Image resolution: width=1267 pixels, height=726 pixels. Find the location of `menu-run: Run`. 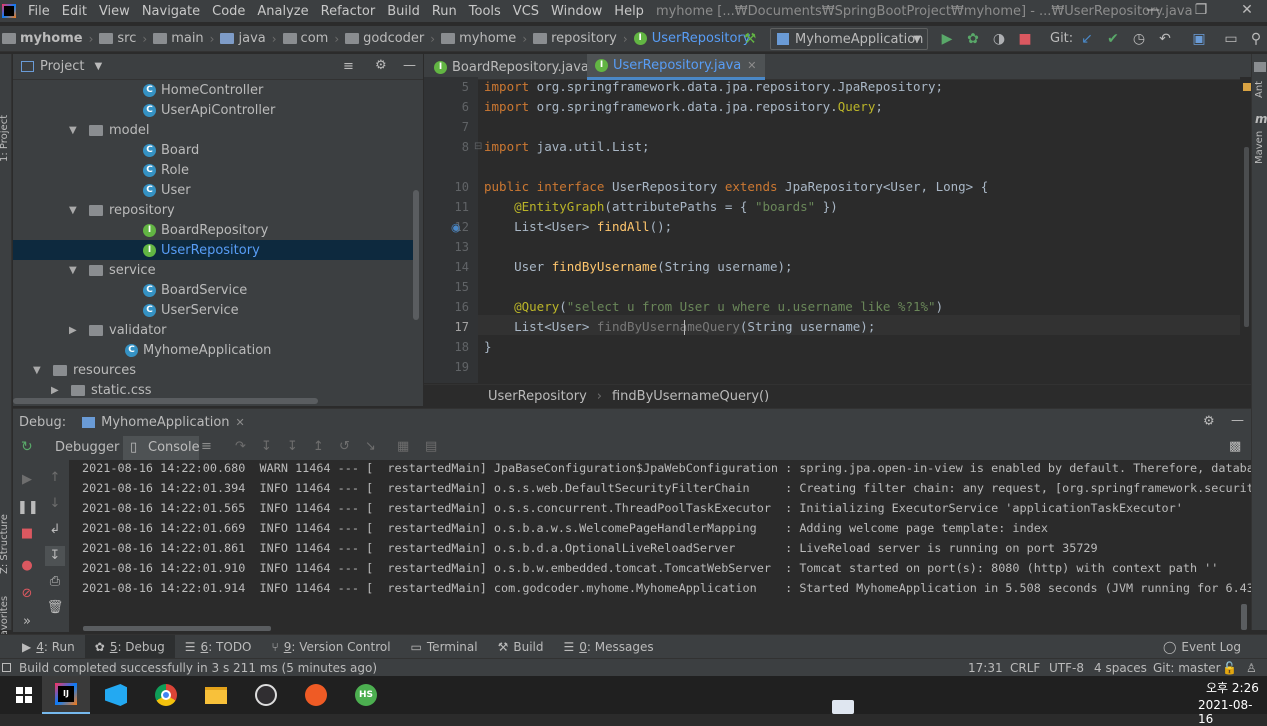

menu-run: Run is located at coordinates (444, 11).